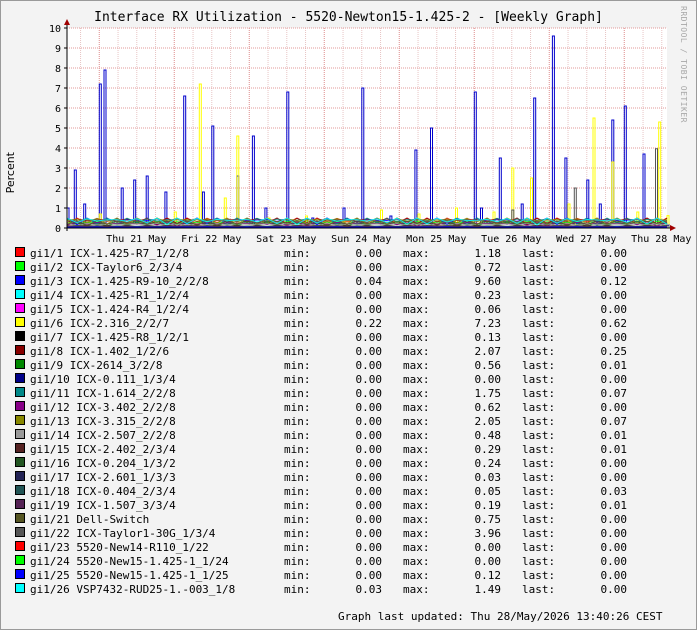 Image resolution: width=697 pixels, height=630 pixels. What do you see at coordinates (58, 229) in the screenshot?
I see `y-tick-label: 0` at bounding box center [58, 229].